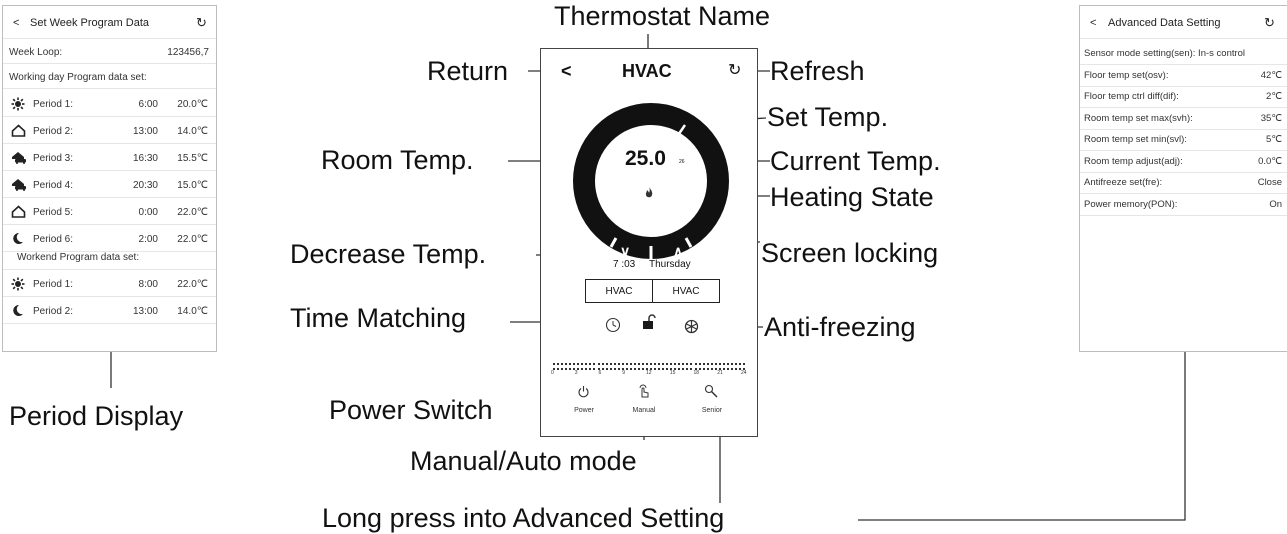  What do you see at coordinates (53, 212) in the screenshot?
I see `period-label: Period 5:` at bounding box center [53, 212].